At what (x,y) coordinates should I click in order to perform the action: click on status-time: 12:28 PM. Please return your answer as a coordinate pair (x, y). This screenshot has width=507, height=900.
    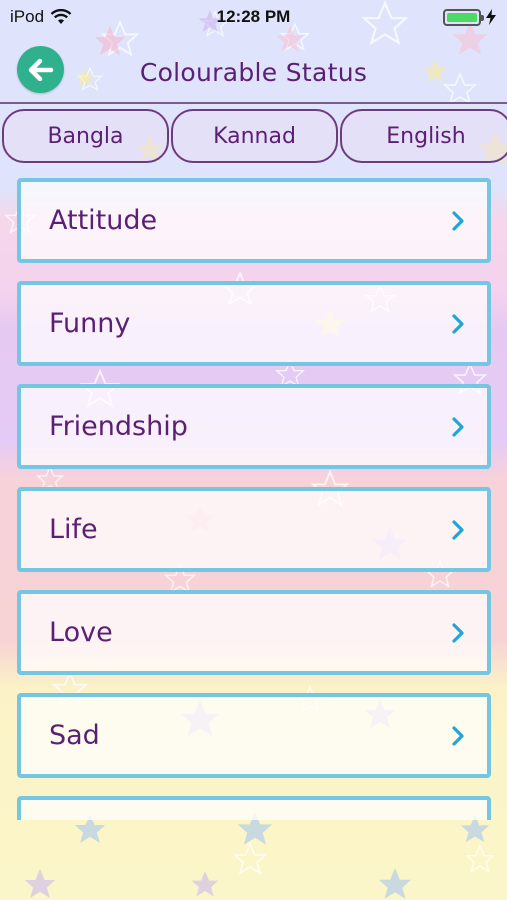
    Looking at the image, I should click on (253, 16).